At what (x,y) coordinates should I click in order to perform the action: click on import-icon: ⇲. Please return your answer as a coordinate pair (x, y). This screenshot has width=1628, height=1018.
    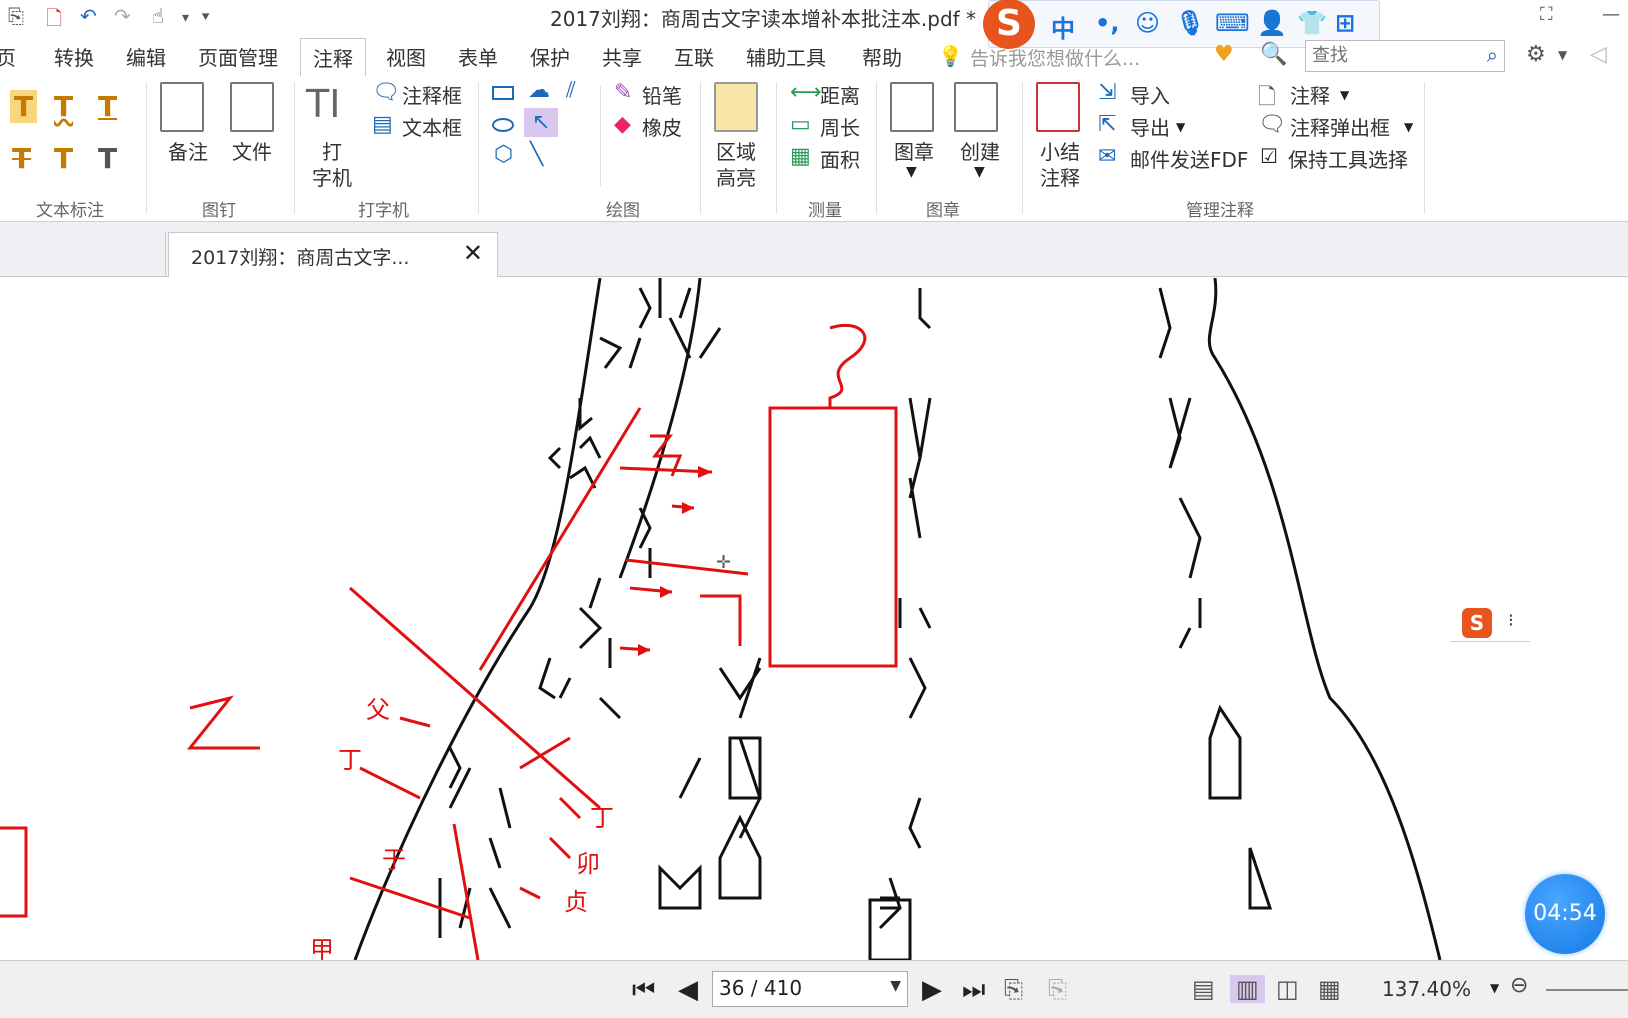
    Looking at the image, I should click on (1107, 92).